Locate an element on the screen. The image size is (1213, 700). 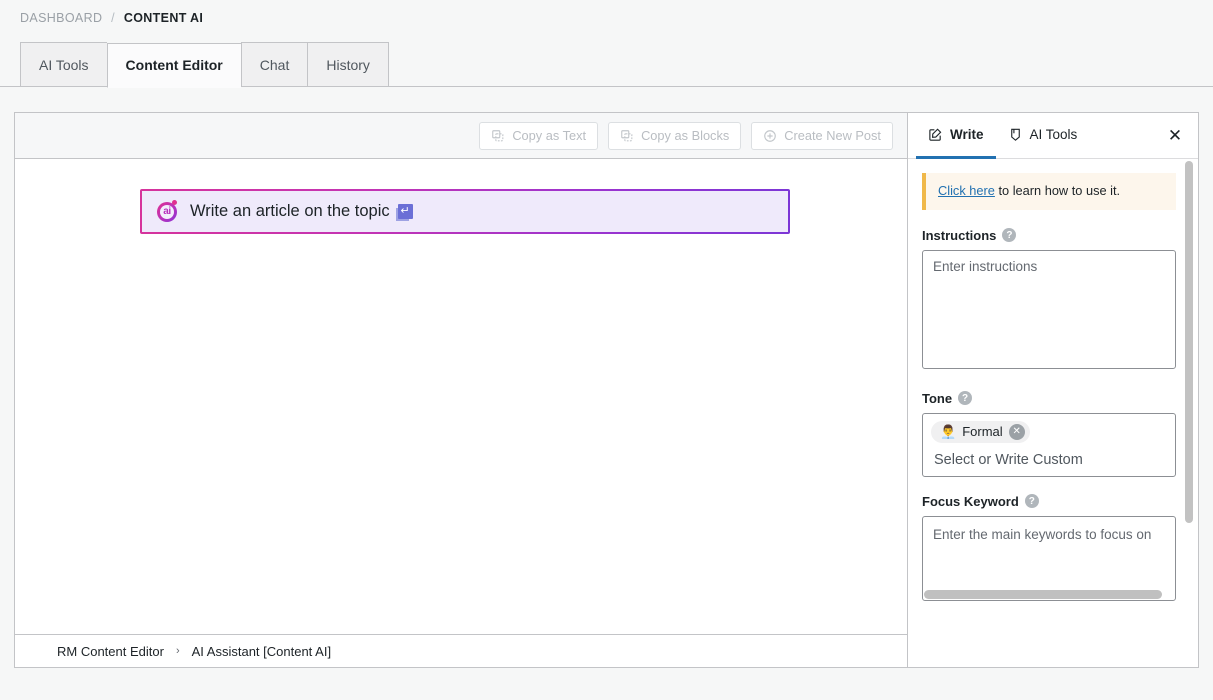
scrollbar-thumb is located at coordinates (1043, 594).